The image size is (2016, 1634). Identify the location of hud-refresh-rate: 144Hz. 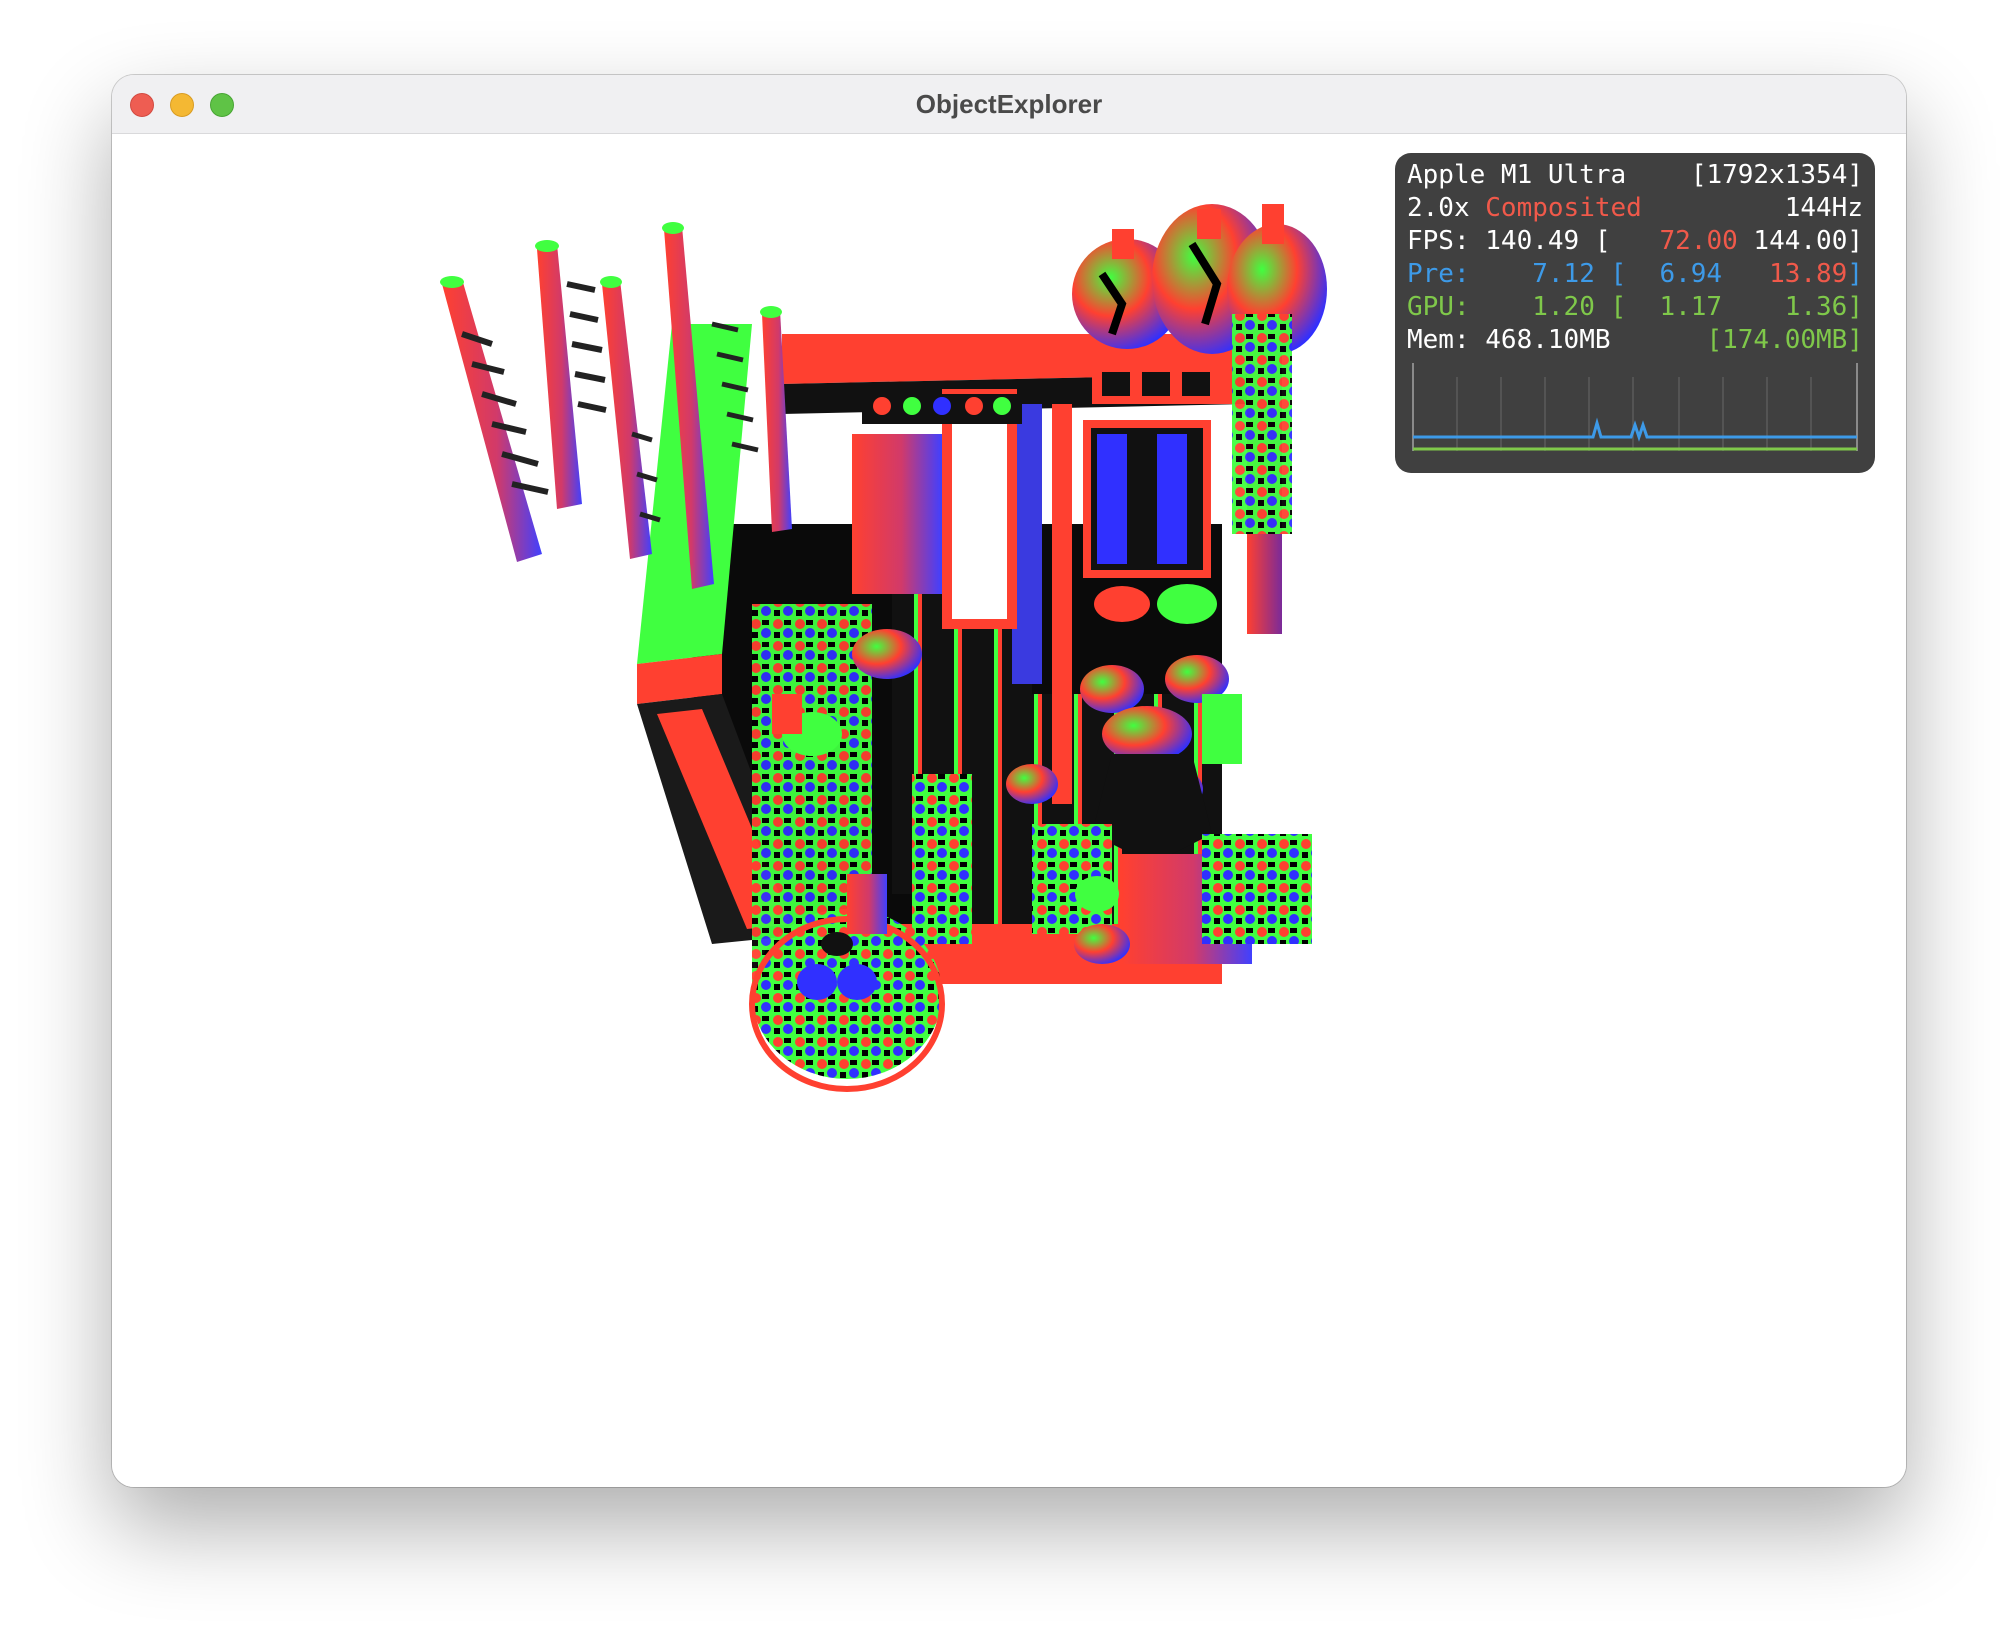
(1823, 208).